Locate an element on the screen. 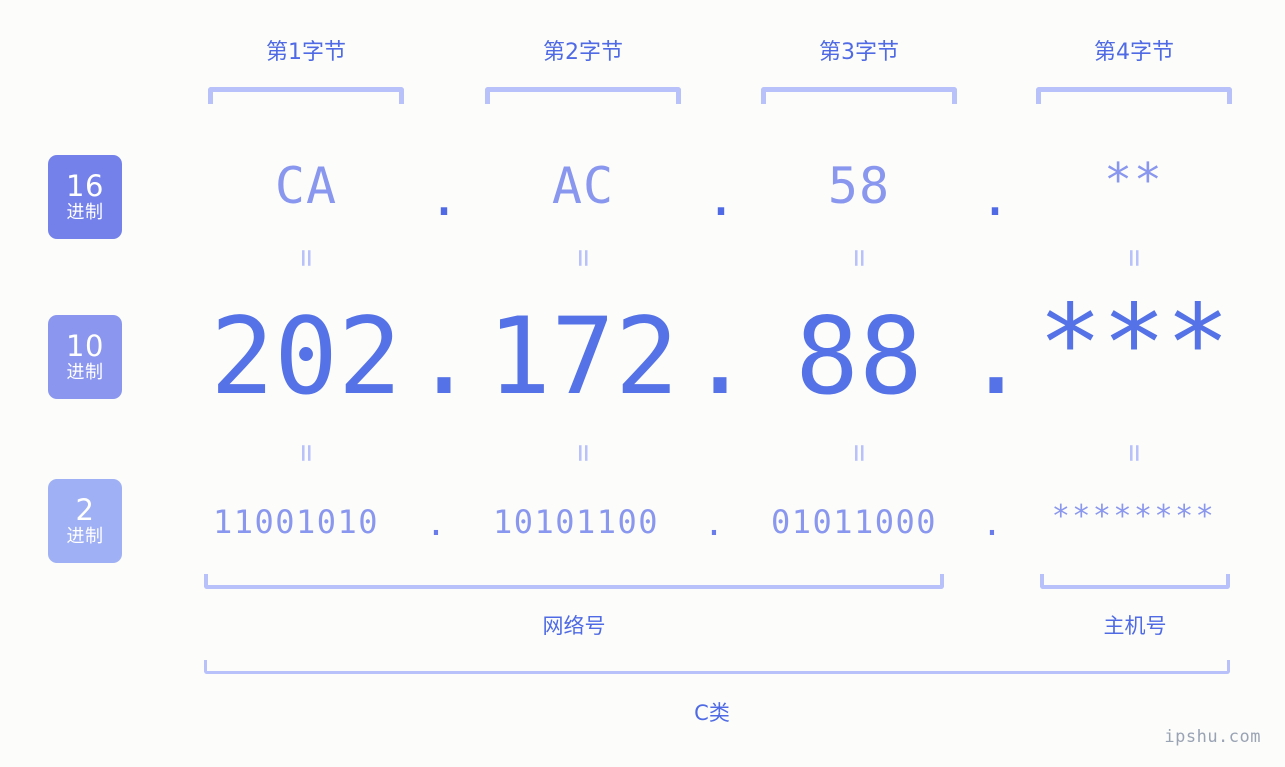 The height and width of the screenshot is (767, 1285). base-badge-decimal: 10 进制 is located at coordinates (85, 357).